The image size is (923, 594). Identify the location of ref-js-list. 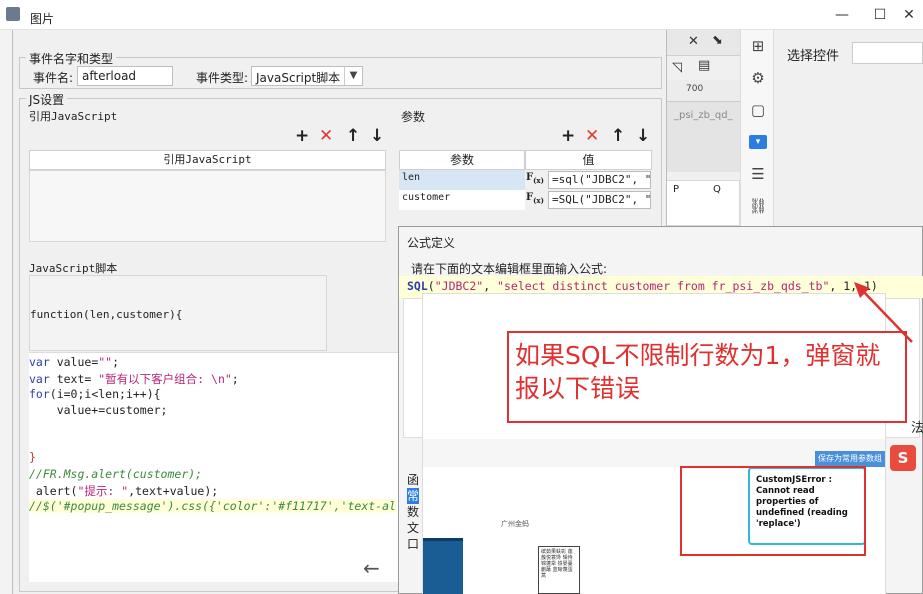
(207, 206).